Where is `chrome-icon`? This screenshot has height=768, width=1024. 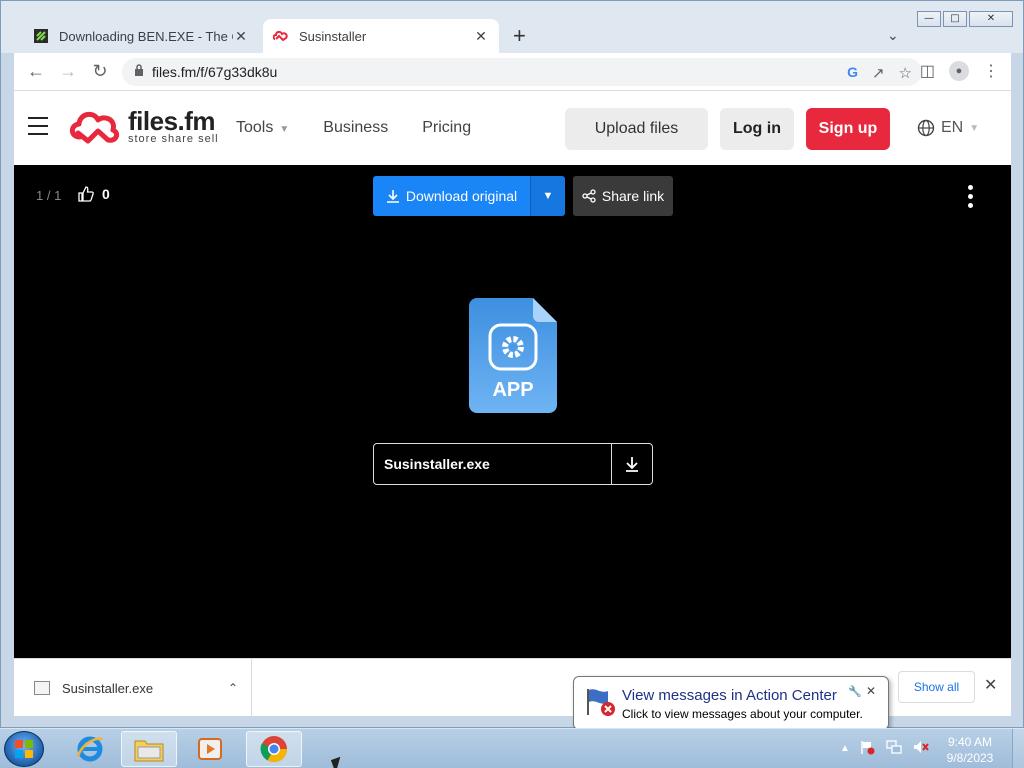 chrome-icon is located at coordinates (274, 749).